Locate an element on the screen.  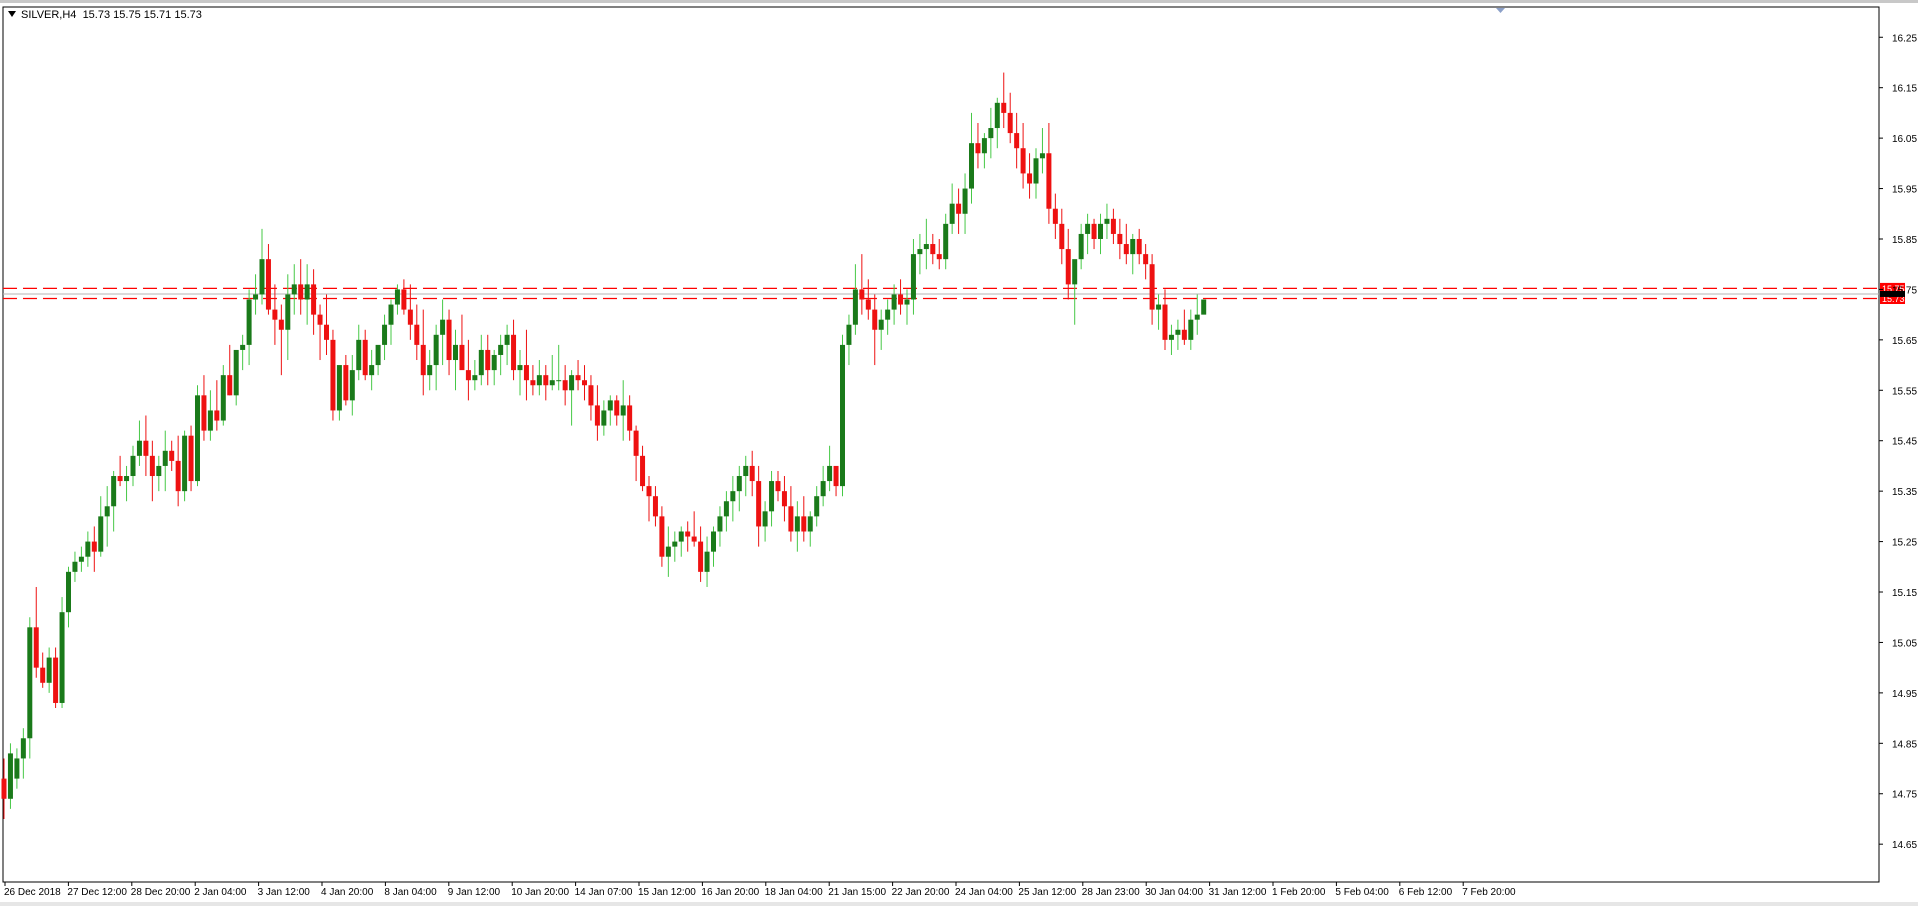
y-tick-label: 15.45 is located at coordinates (1904, 442).